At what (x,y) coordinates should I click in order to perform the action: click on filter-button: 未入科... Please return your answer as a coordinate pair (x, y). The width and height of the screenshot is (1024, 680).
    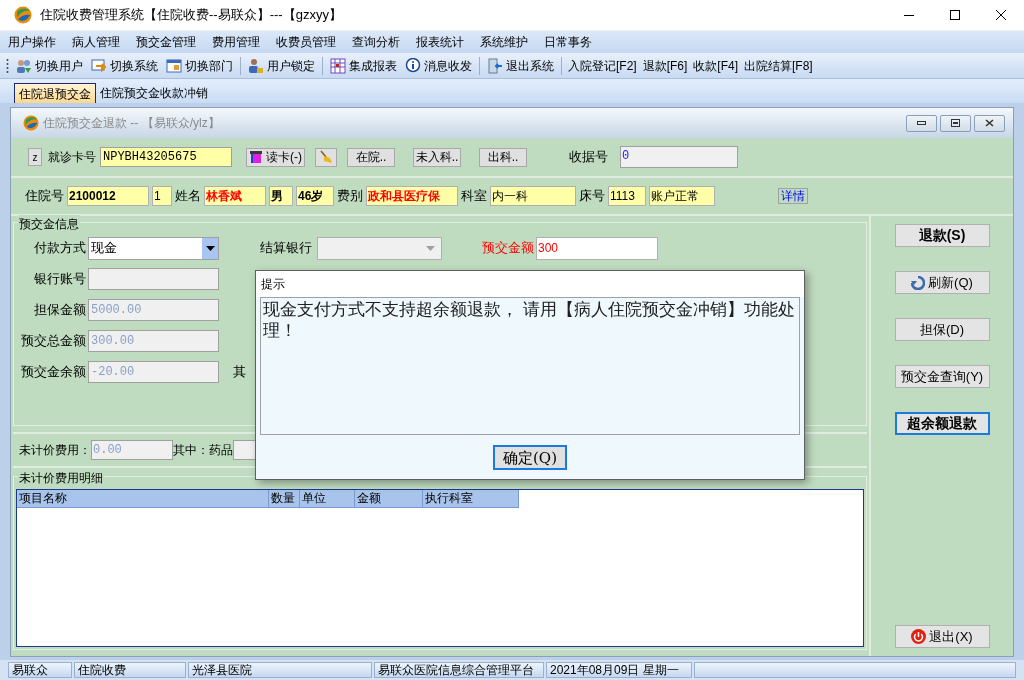
    Looking at the image, I should click on (437, 157).